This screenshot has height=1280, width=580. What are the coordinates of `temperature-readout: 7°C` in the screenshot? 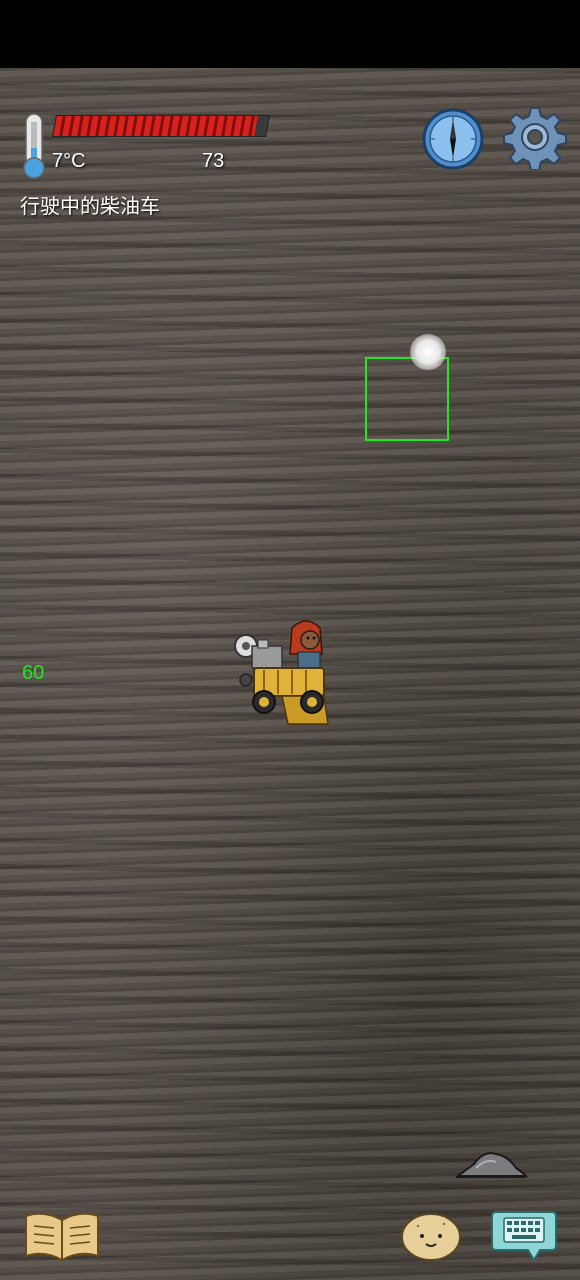 It's located at (69, 161).